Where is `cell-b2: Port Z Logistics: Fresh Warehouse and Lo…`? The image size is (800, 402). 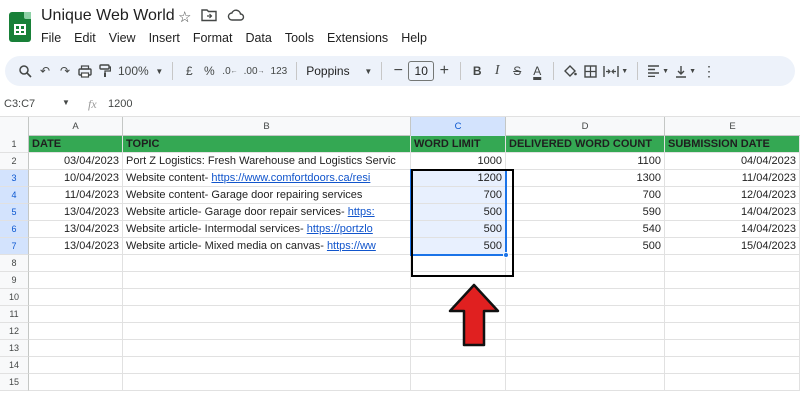 cell-b2: Port Z Logistics: Fresh Warehouse and Lo… is located at coordinates (267, 161).